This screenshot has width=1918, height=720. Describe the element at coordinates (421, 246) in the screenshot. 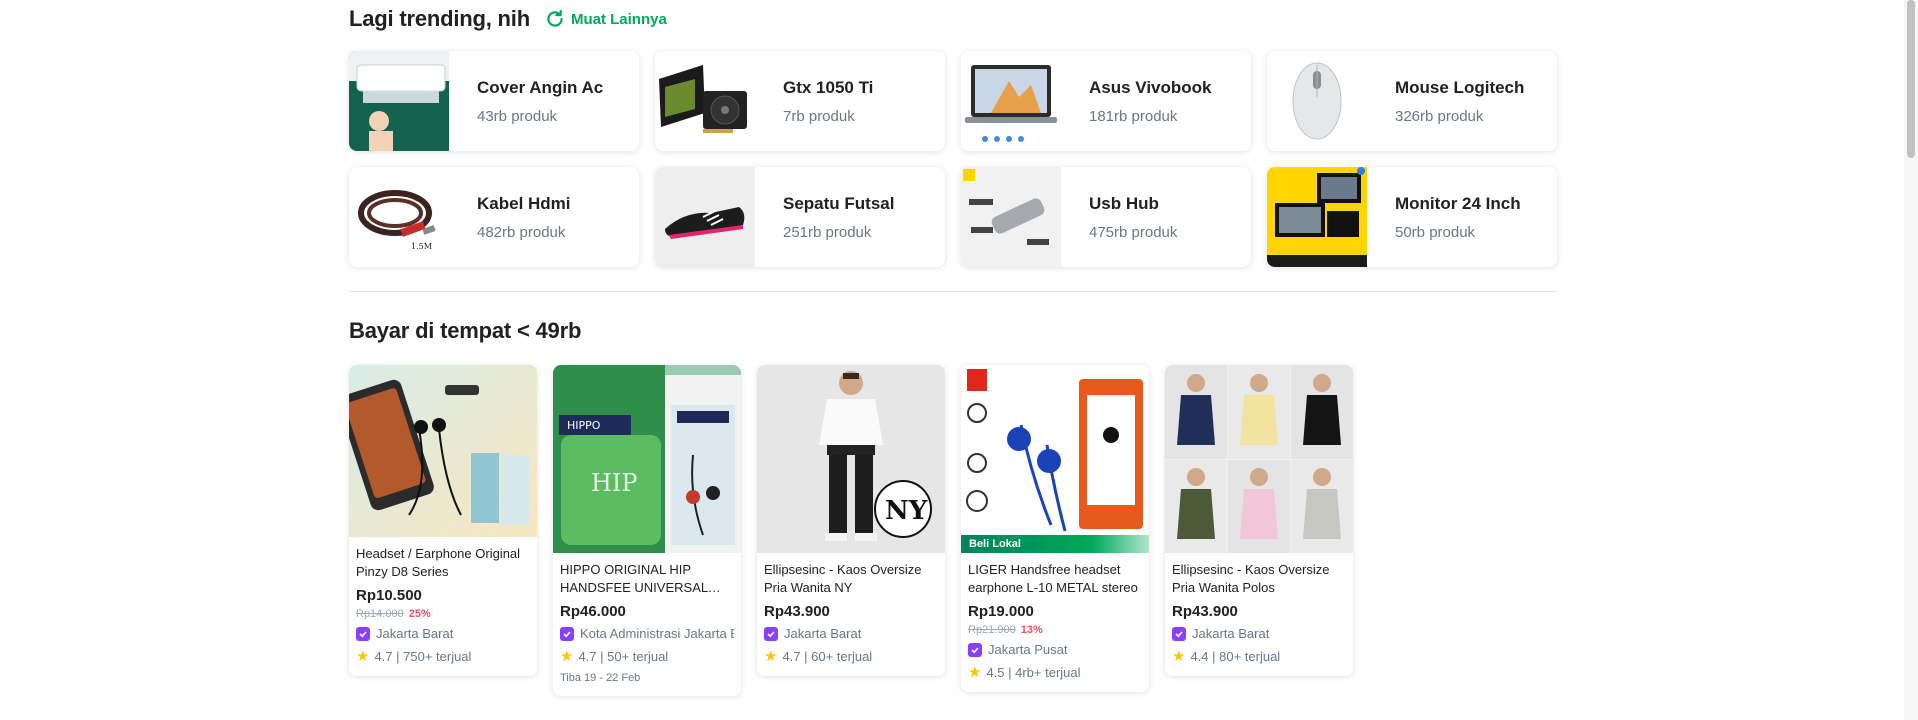

I see `svg-text: 1.5M` at that location.